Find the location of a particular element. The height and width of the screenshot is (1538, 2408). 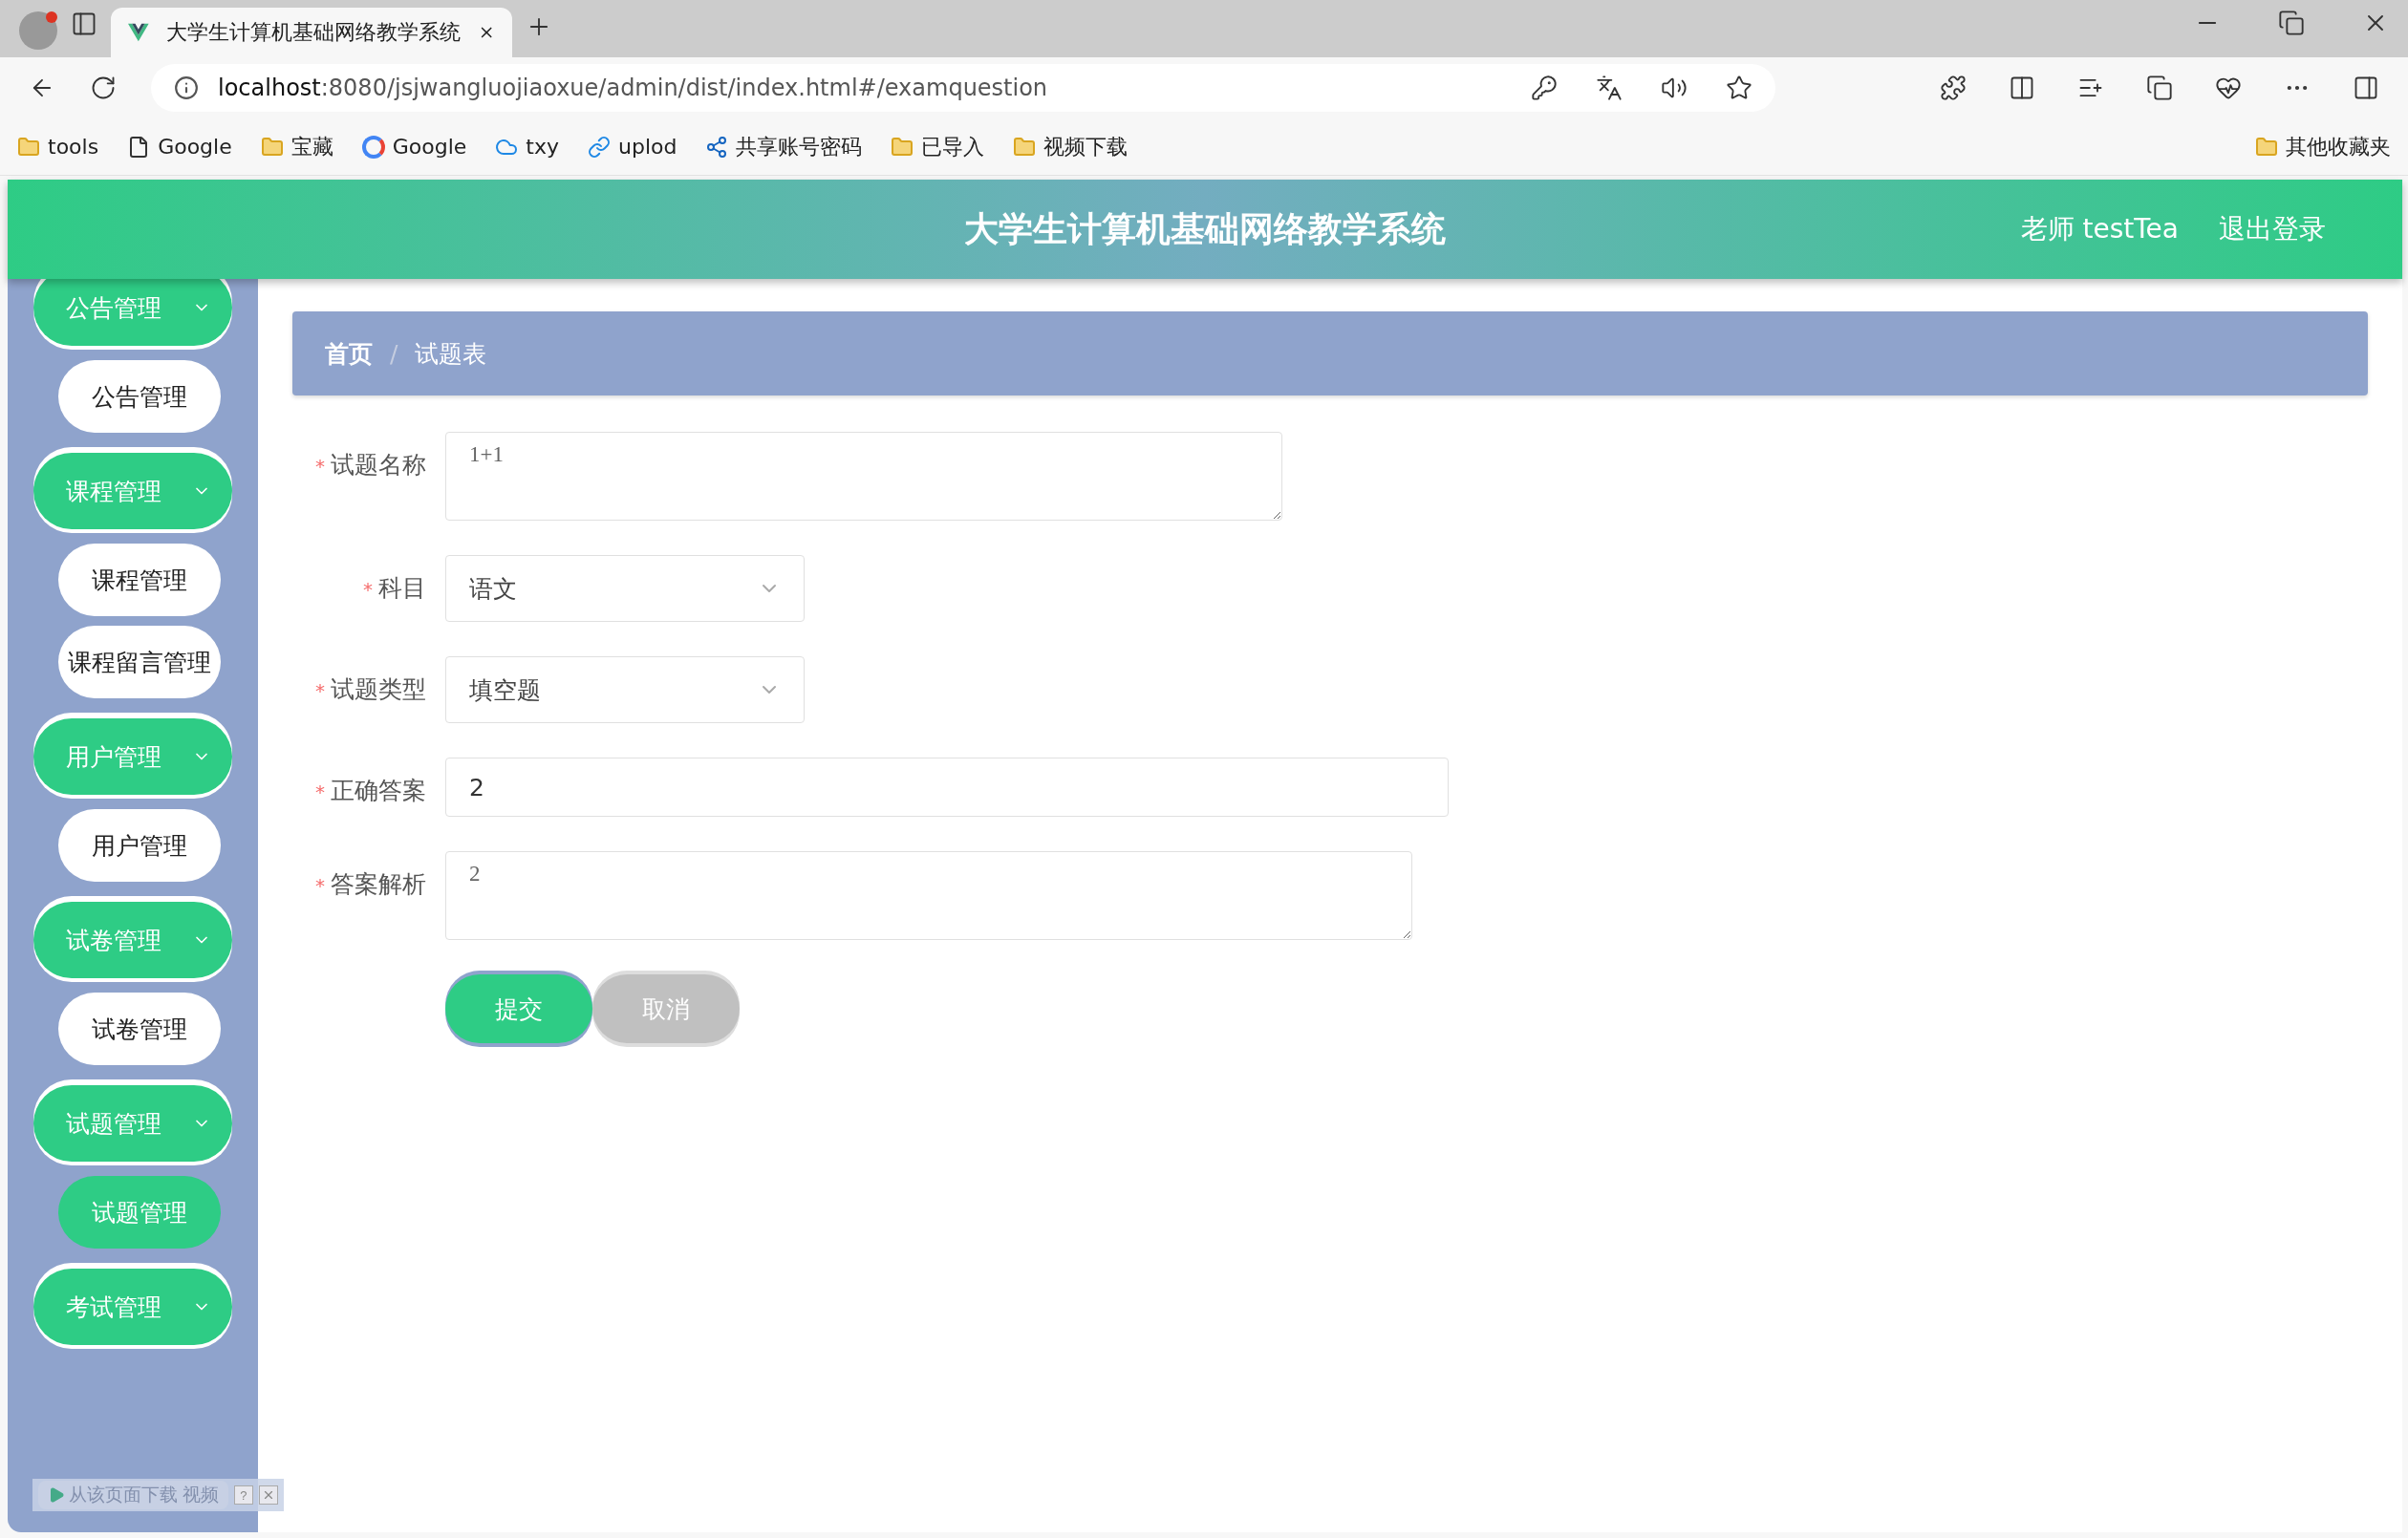

menu-item: 课程管理 is located at coordinates (139, 580).